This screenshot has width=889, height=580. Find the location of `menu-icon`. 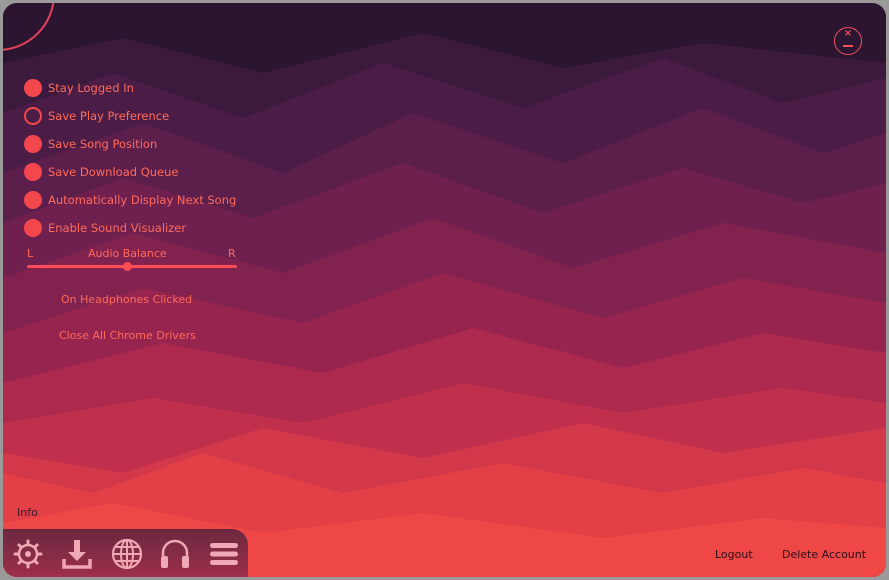

menu-icon is located at coordinates (224, 554).